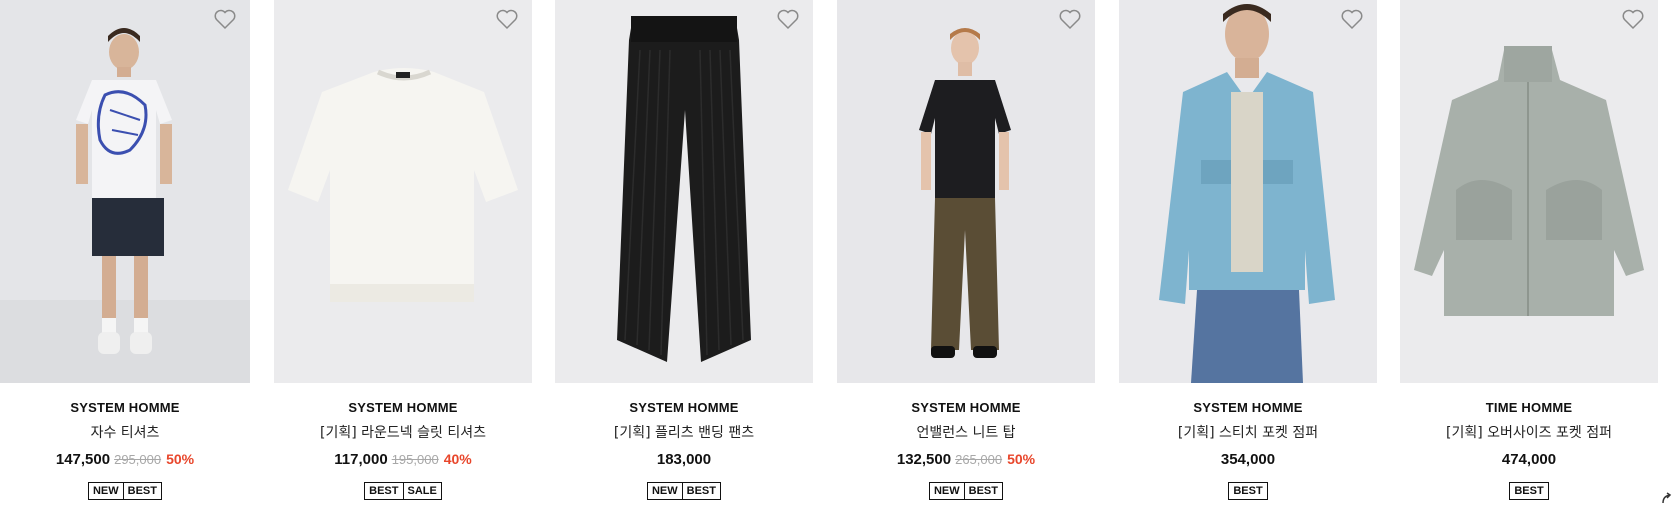 The height and width of the screenshot is (505, 1674). Describe the element at coordinates (361, 459) in the screenshot. I see `sale-price: 117,000` at that location.